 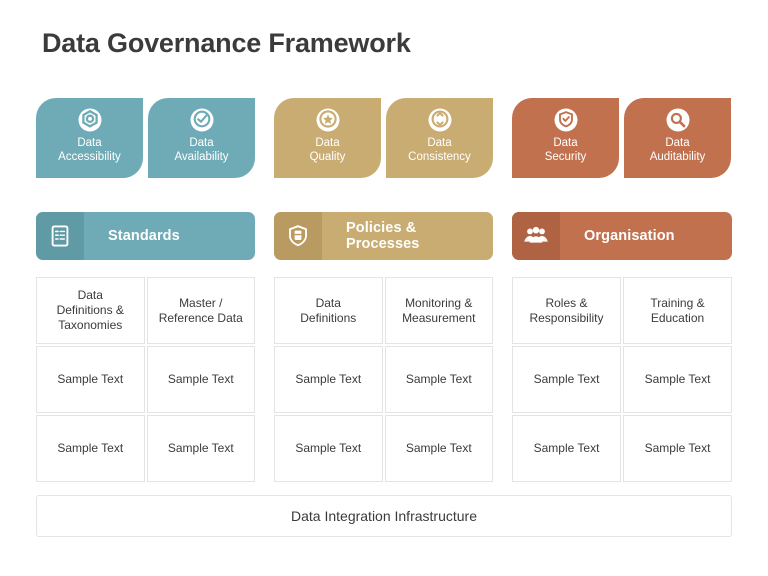 What do you see at coordinates (678, 120) in the screenshot?
I see `magnifier-icon` at bounding box center [678, 120].